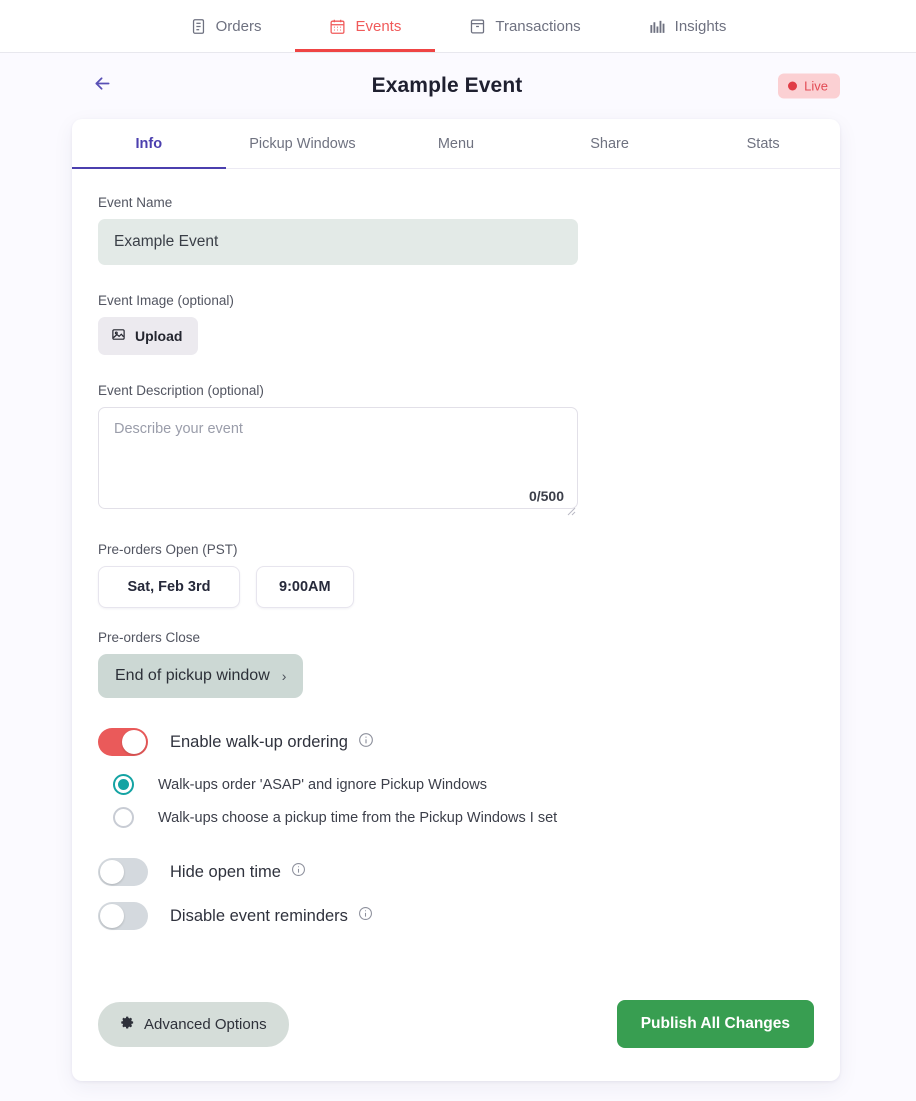 This screenshot has width=916, height=1101. What do you see at coordinates (127, 1024) in the screenshot?
I see `gear-icon` at bounding box center [127, 1024].